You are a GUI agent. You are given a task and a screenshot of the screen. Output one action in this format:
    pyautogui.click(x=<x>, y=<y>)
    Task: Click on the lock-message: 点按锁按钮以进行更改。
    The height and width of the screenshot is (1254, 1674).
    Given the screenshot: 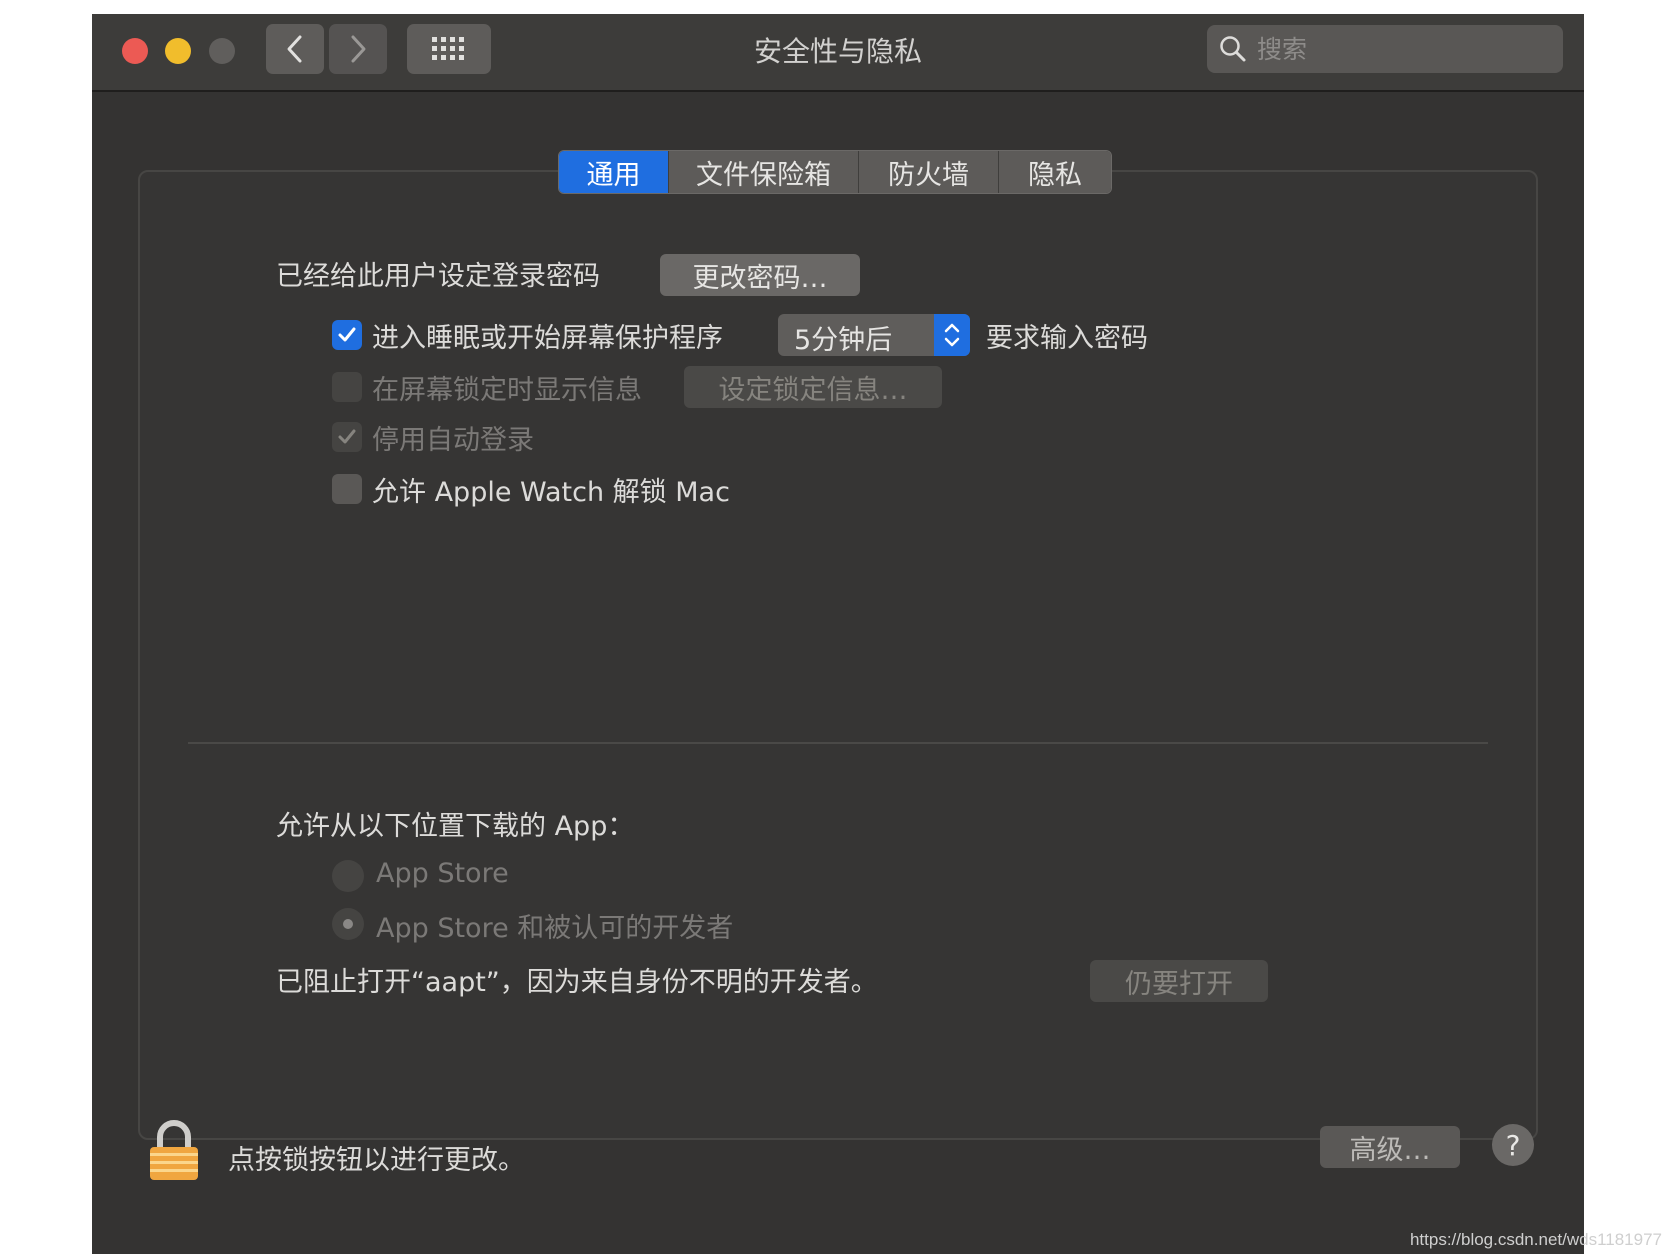 What is the action you would take?
    pyautogui.click(x=376, y=1160)
    